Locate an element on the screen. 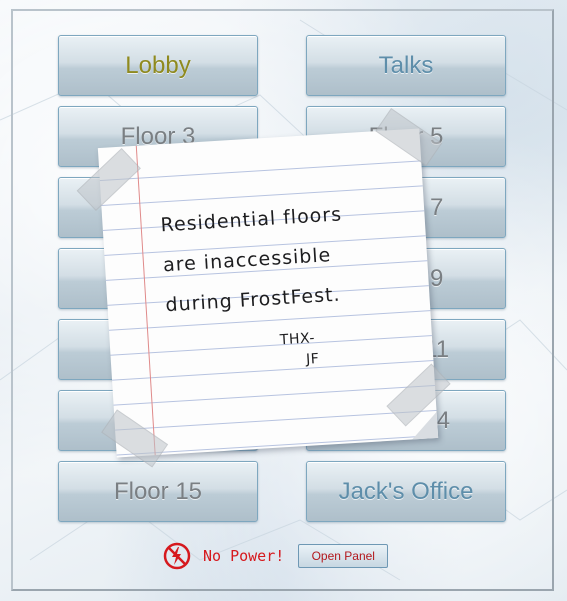 This screenshot has height=601, width=567. note-line-1: Residential floors is located at coordinates (251, 220).